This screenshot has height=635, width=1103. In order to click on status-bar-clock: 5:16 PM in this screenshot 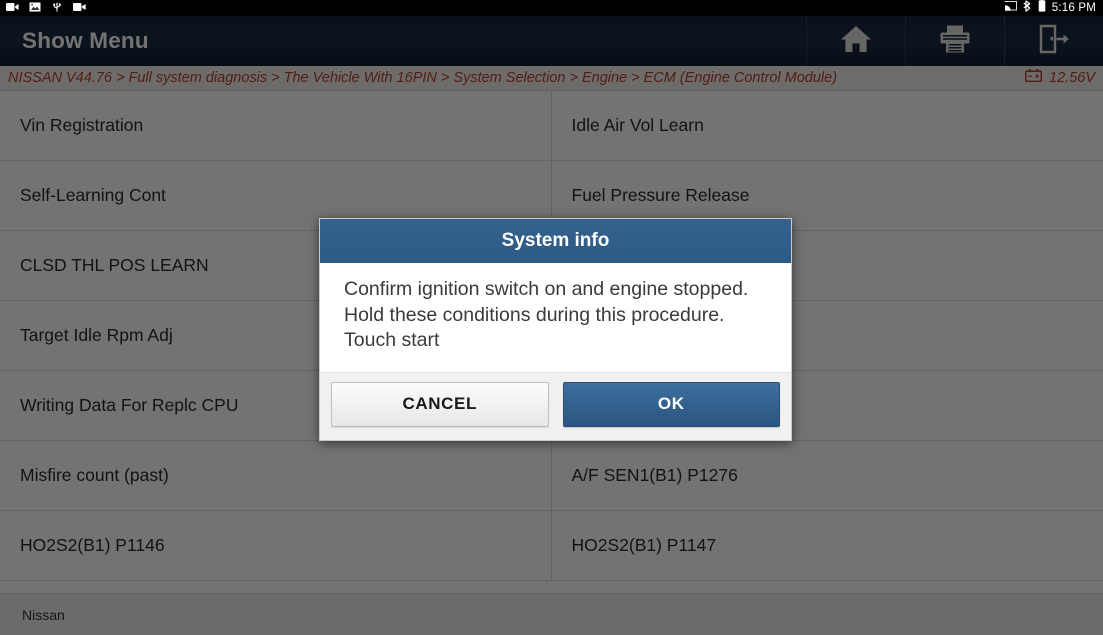, I will do `click(1073, 8)`.